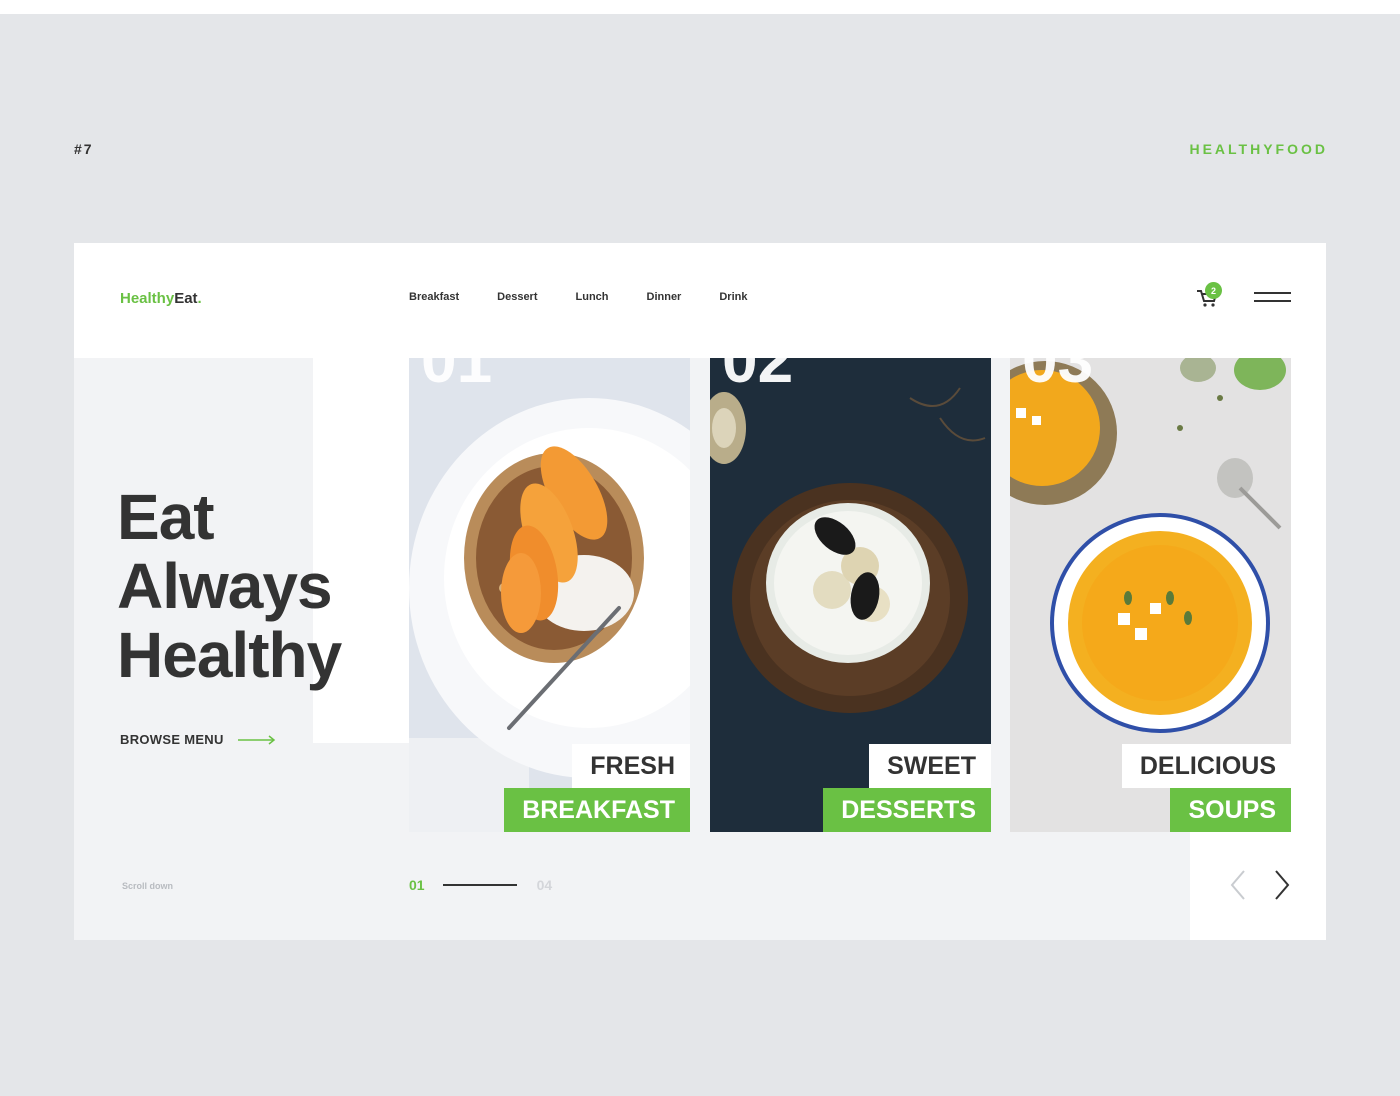  I want to click on chevron-right-icon, so click(1282, 885).